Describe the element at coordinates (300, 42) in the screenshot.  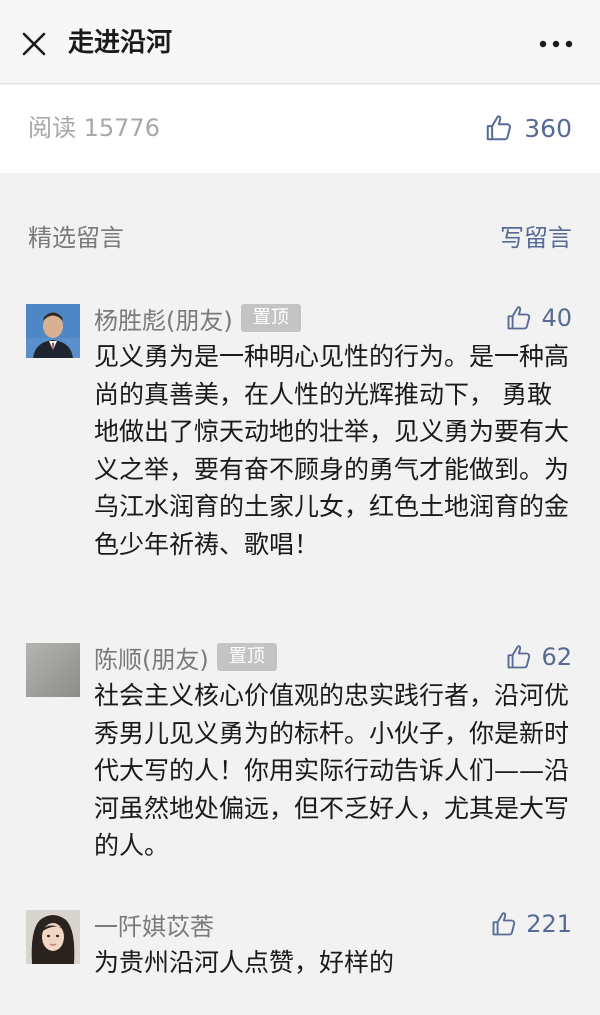
I see `top-bar: 走进沿河` at that location.